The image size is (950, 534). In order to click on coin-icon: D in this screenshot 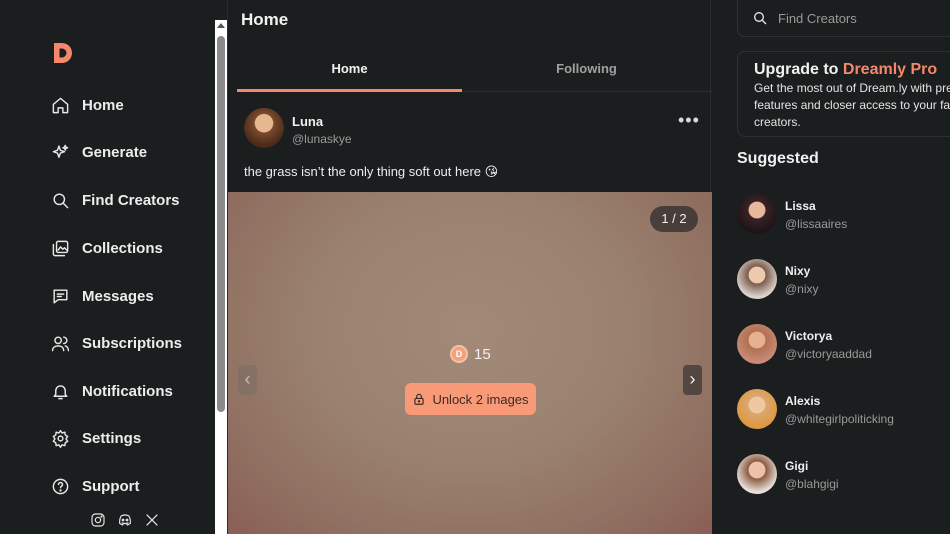, I will do `click(459, 354)`.